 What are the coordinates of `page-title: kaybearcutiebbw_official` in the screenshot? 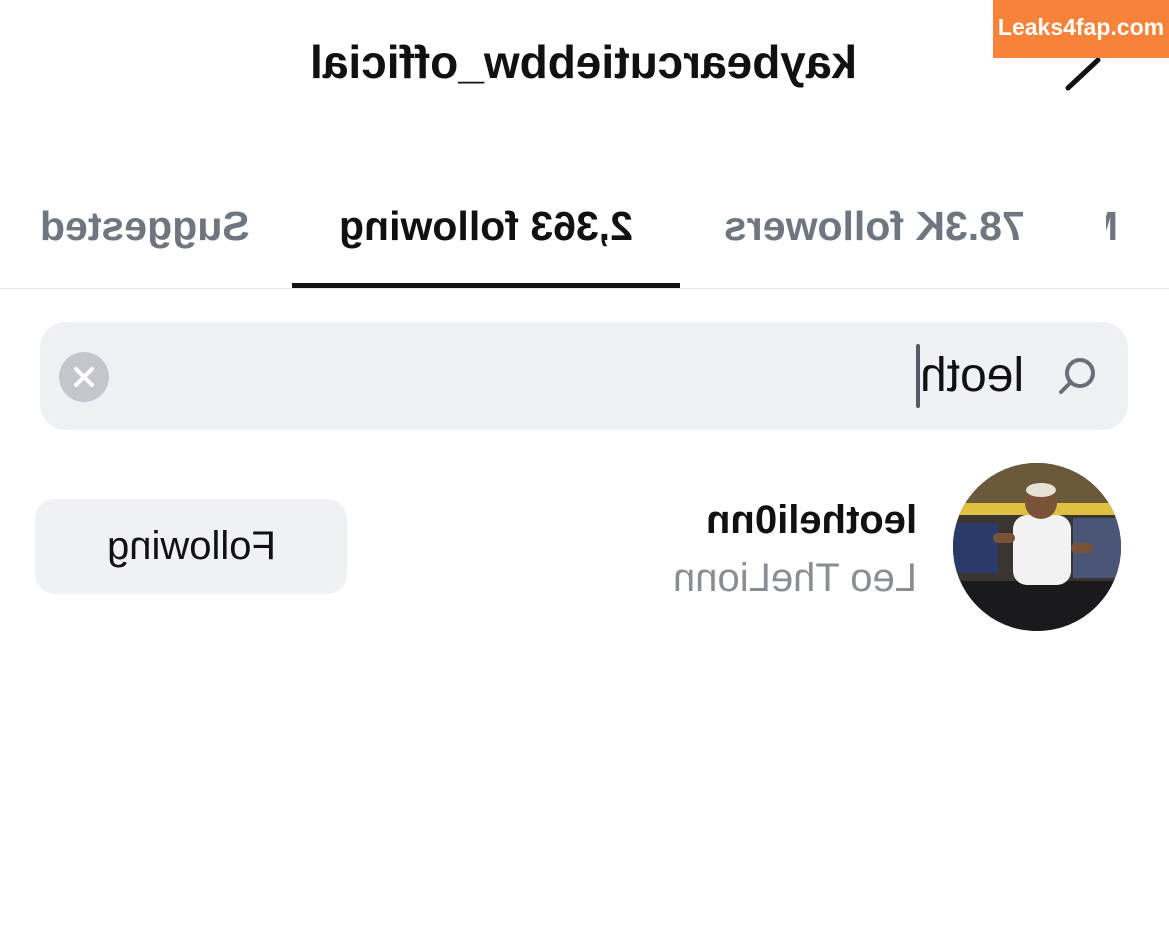 It's located at (584, 62).